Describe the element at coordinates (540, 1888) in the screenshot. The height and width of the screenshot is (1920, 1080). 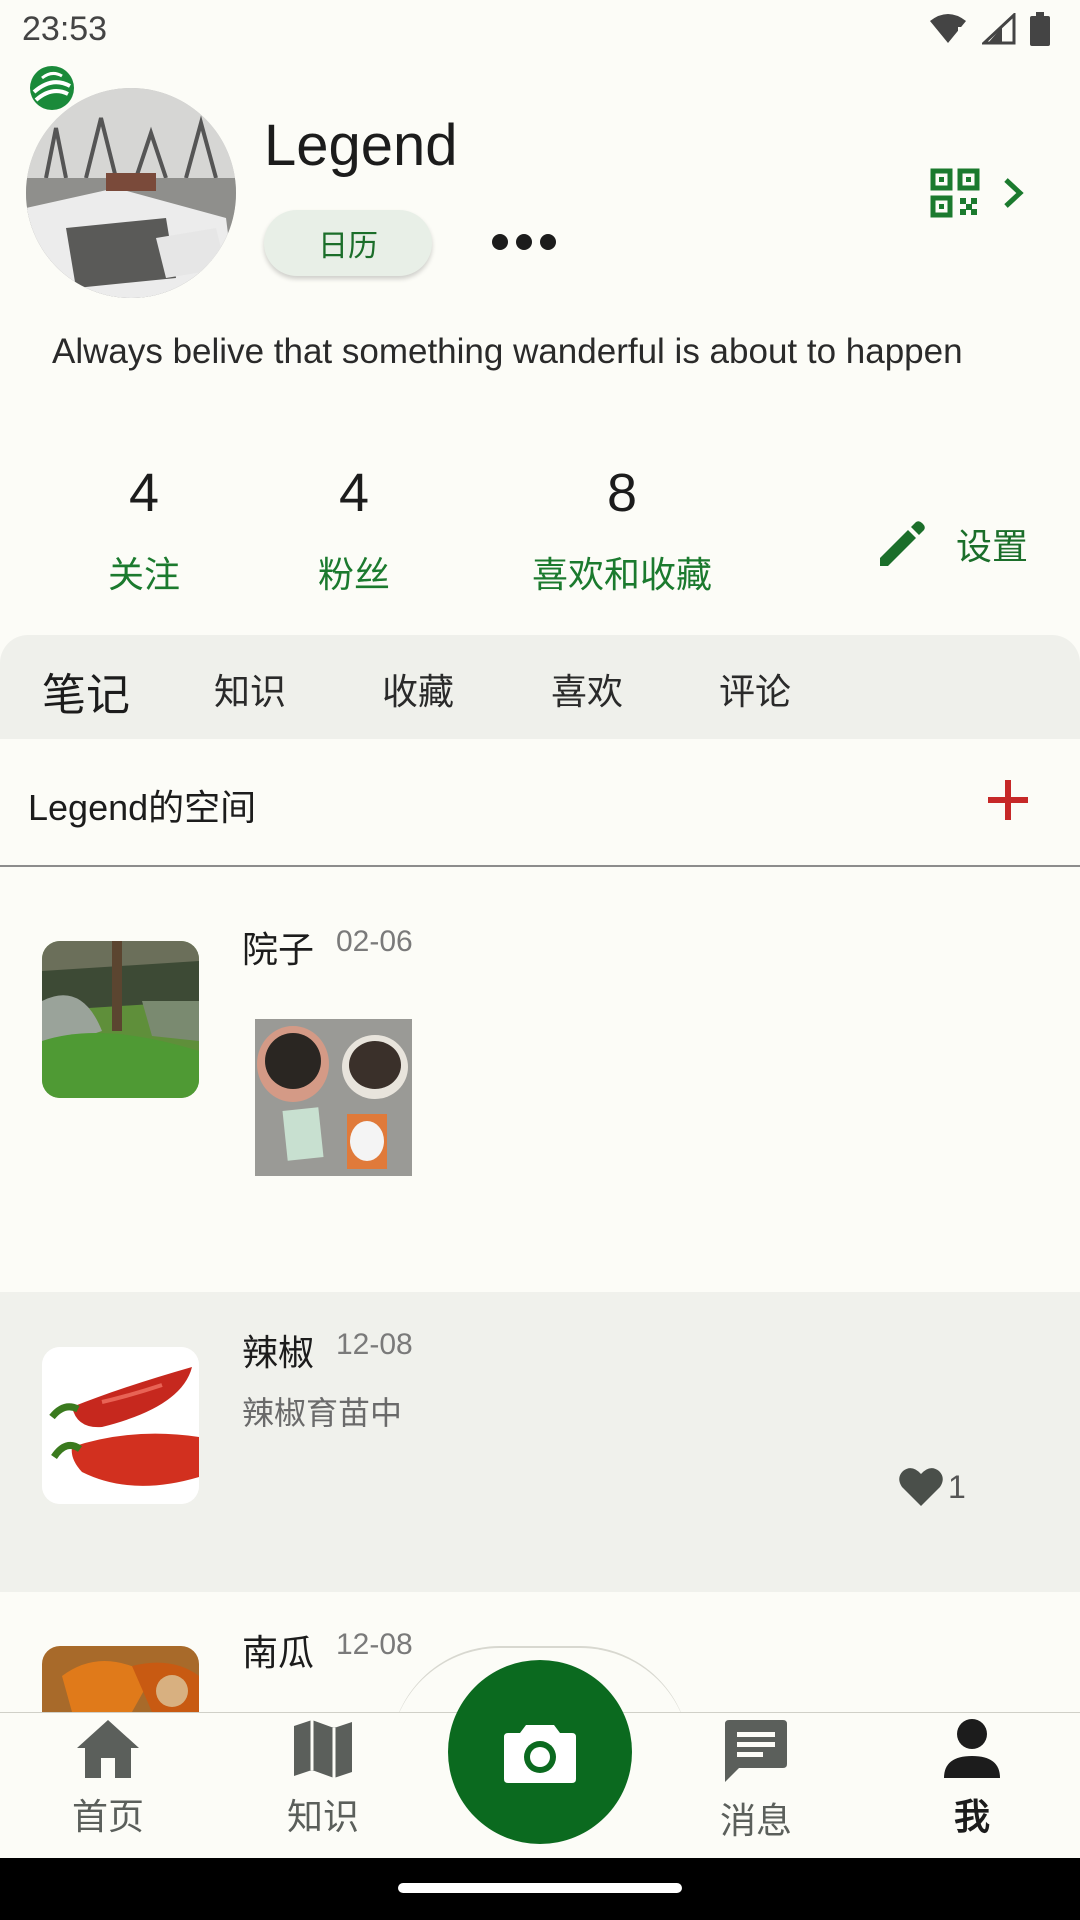
I see `home-gesture-handle` at that location.